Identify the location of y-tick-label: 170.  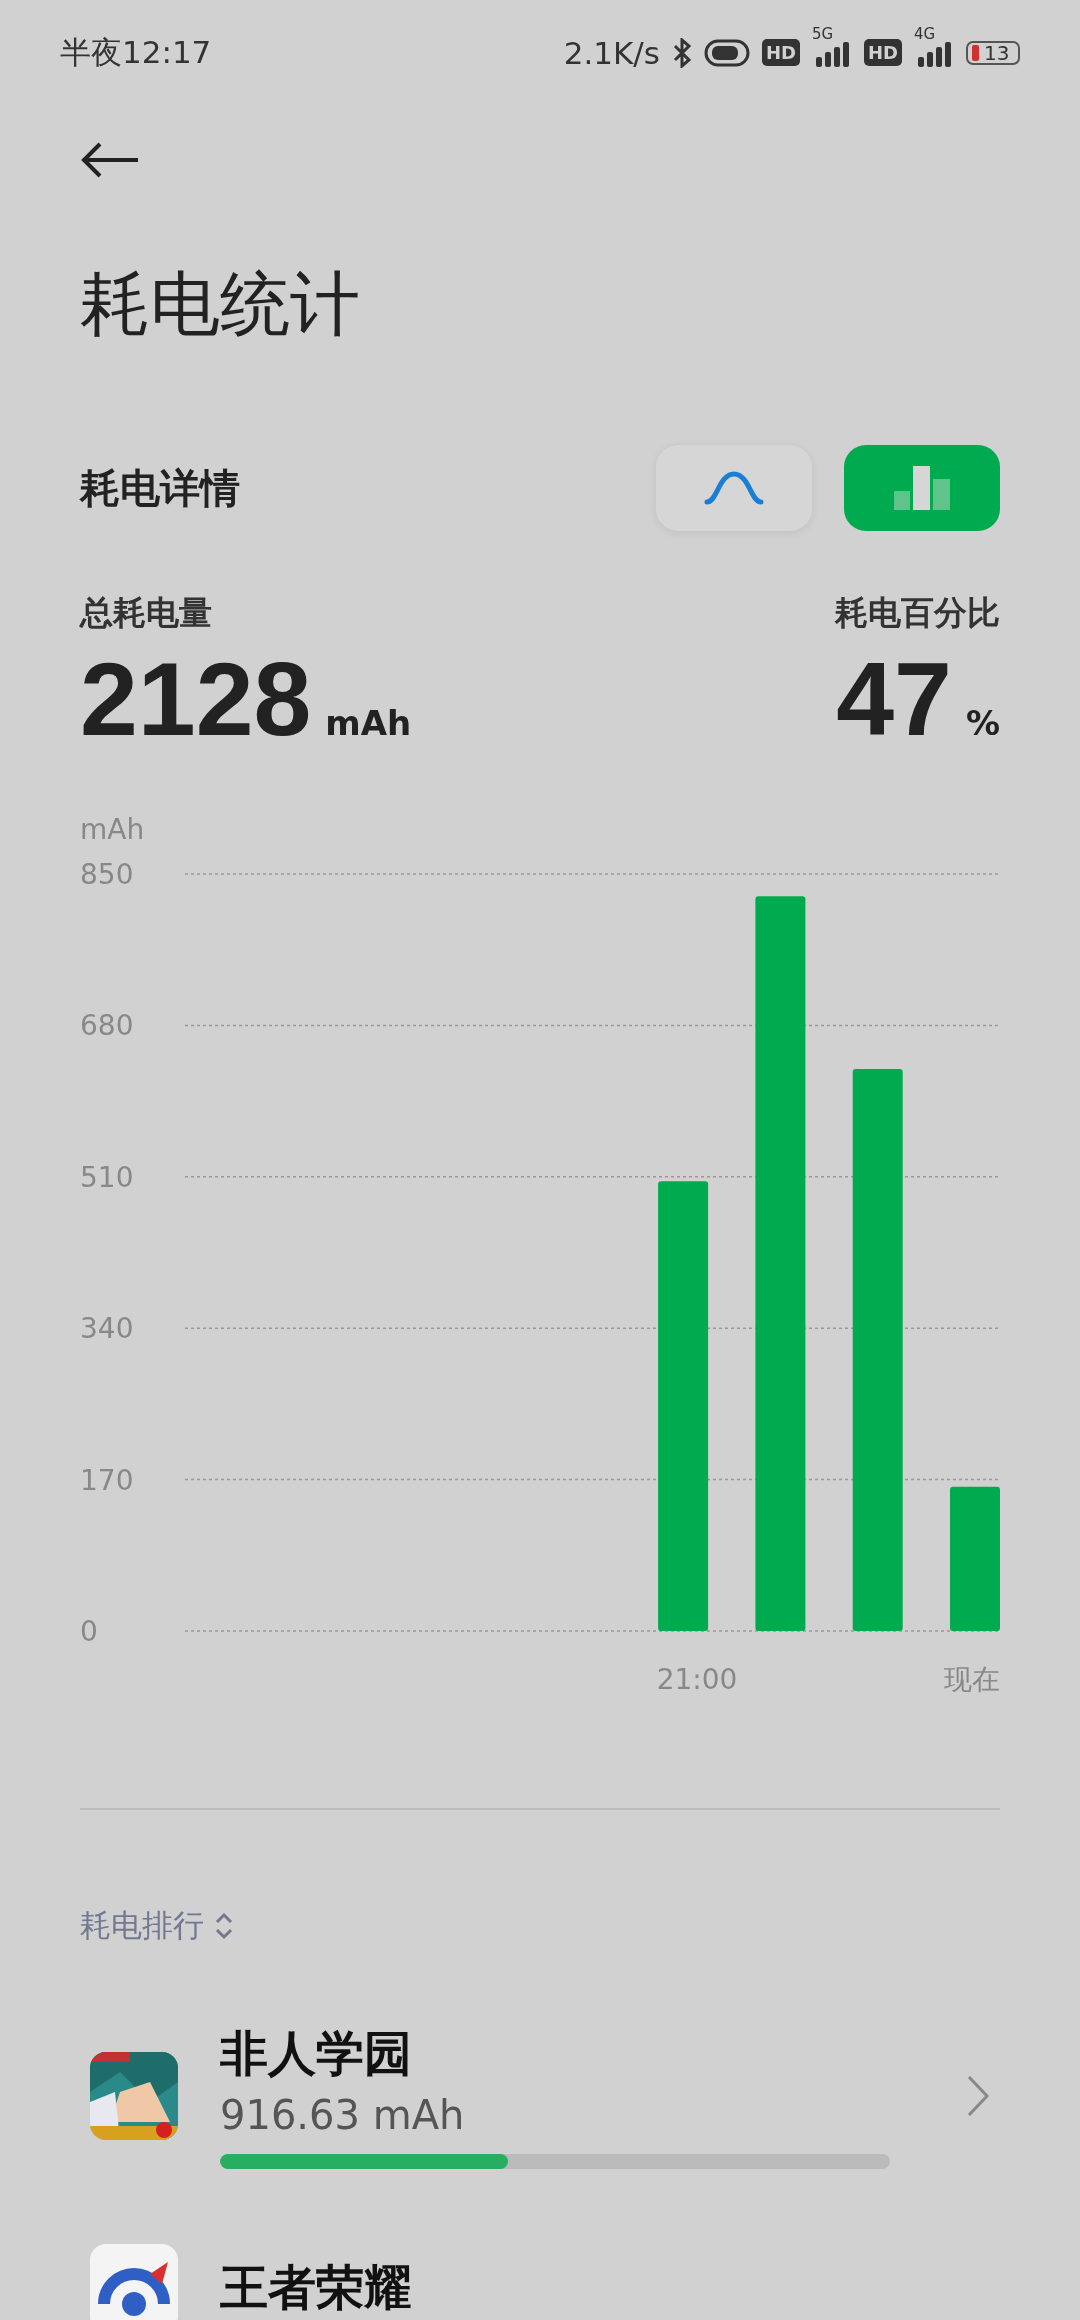
(107, 1480).